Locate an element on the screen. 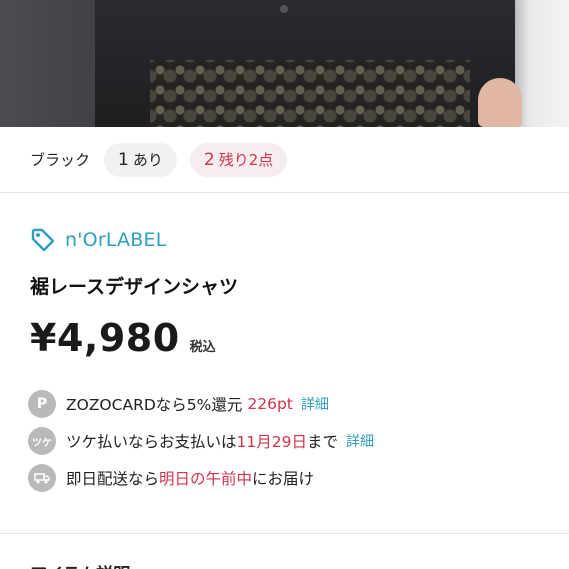  deferred-payment-detail-link: 詳細 is located at coordinates (360, 441).